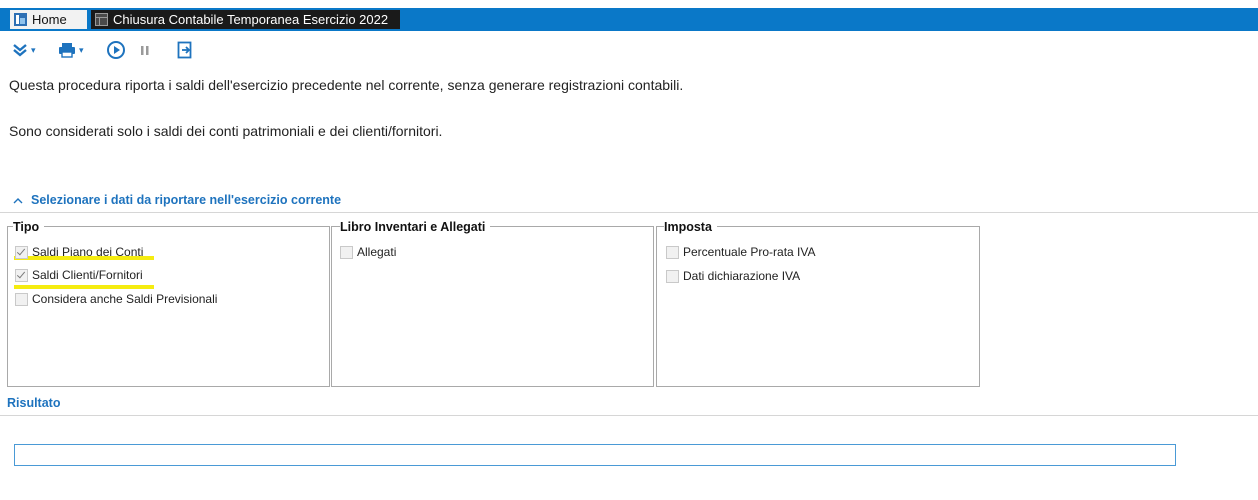 Image resolution: width=1258 pixels, height=500 pixels. Describe the element at coordinates (101, 19) in the screenshot. I see `table-icon` at that location.